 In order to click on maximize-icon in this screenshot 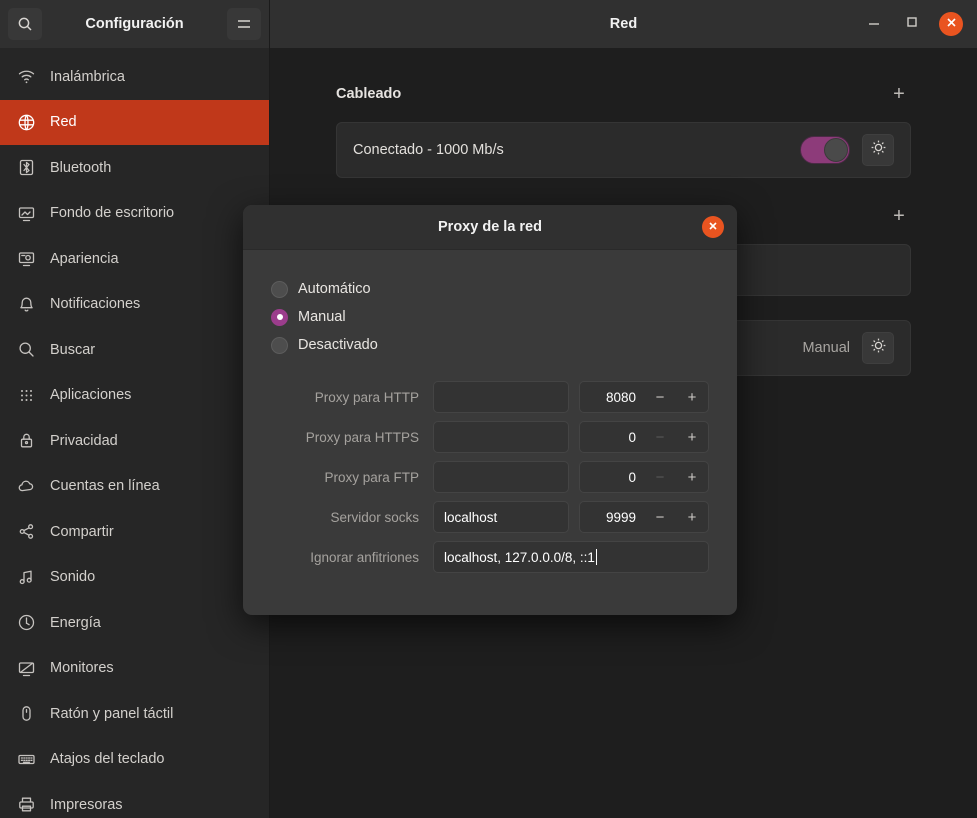, I will do `click(912, 24)`.